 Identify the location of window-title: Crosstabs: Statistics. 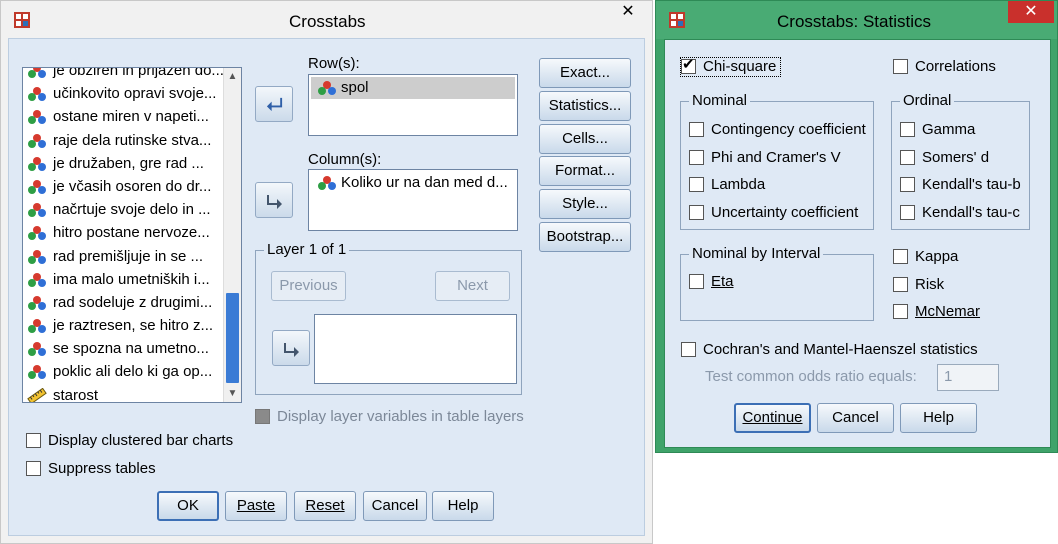
(854, 21).